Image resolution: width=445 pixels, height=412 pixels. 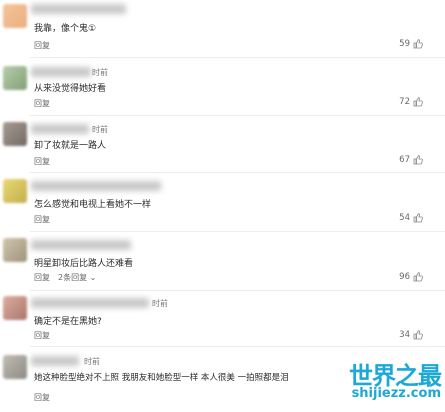 What do you see at coordinates (404, 277) in the screenshot?
I see `like-count: 96` at bounding box center [404, 277].